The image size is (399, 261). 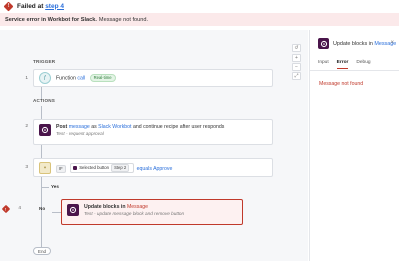 I want to click on tab-divider, so click(x=354, y=70).